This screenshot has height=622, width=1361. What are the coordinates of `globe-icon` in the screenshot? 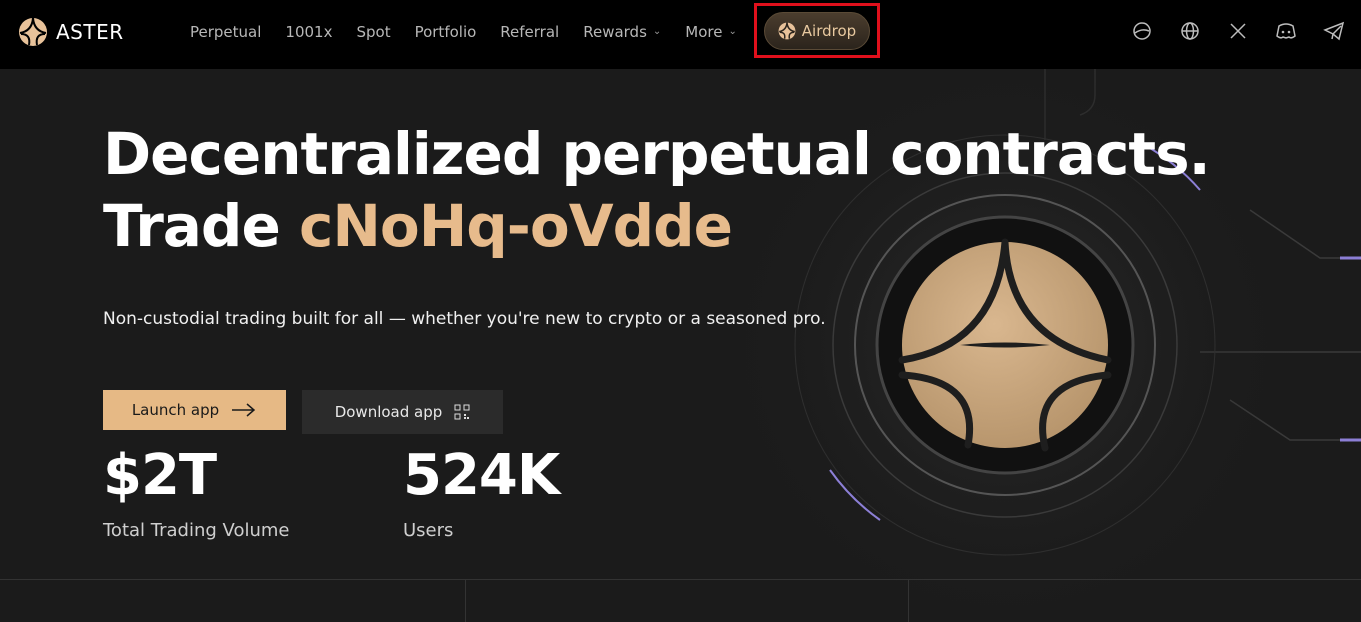 It's located at (1190, 31).